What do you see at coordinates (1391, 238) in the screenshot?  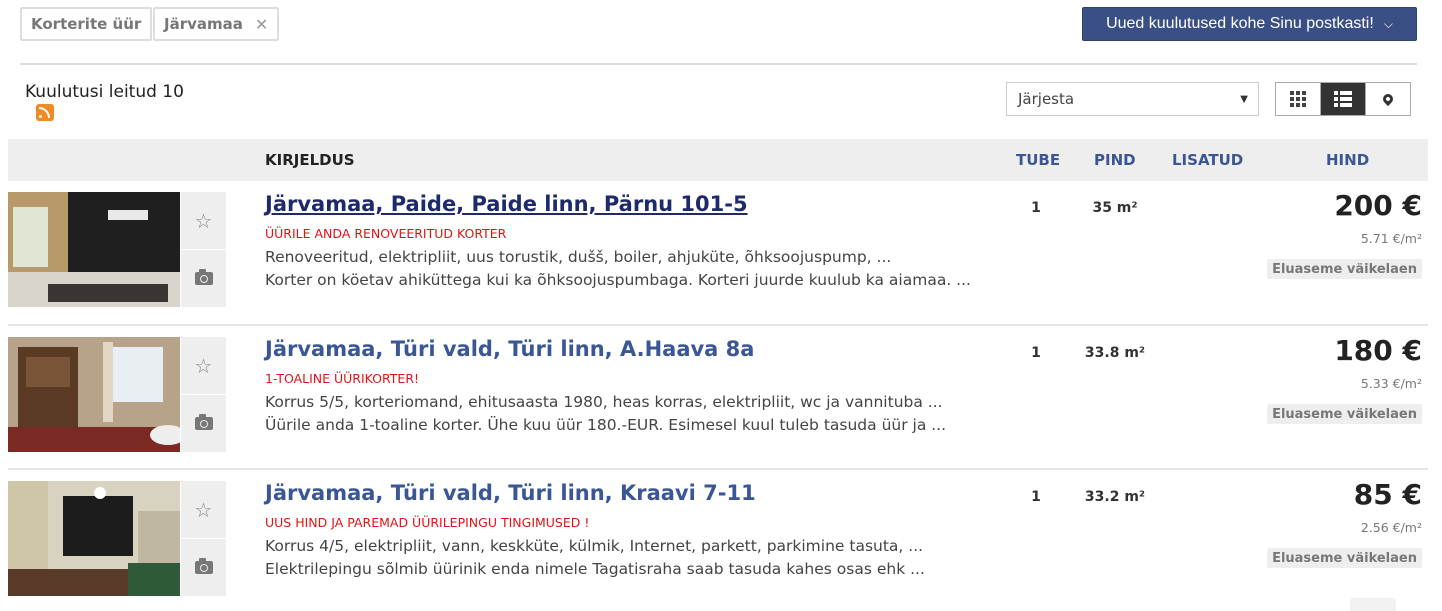 I see `listing-price-per-m2: 5.71 €/m²` at bounding box center [1391, 238].